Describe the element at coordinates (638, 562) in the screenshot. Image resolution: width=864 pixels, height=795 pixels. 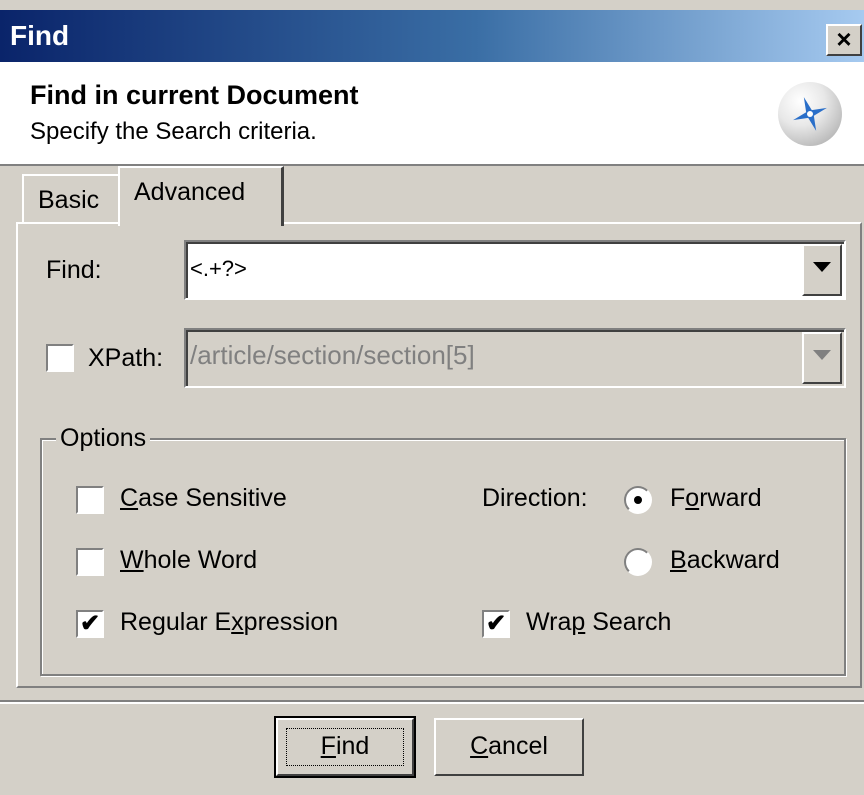
I see `backward-radio` at that location.